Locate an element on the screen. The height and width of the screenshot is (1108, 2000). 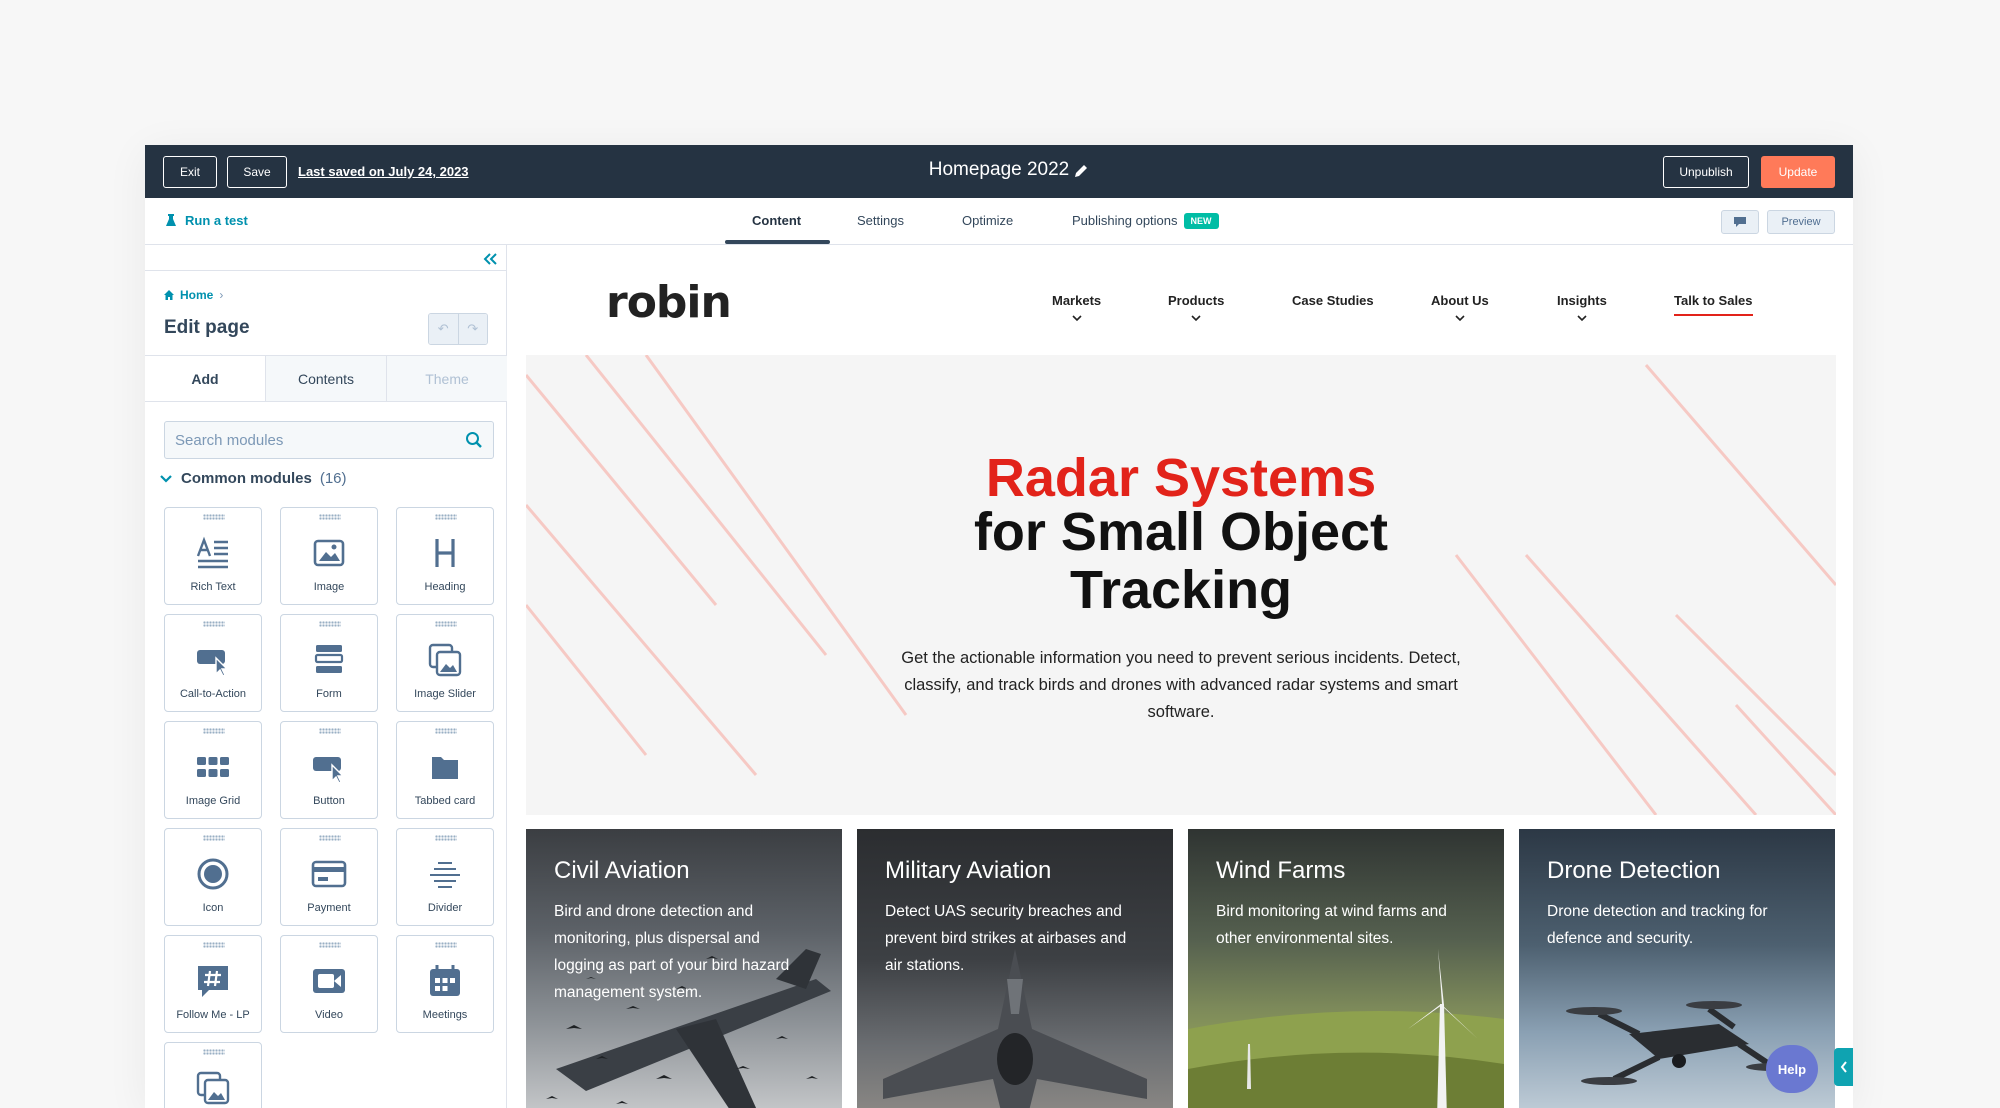
nav-case-studies: Case Studies is located at coordinates (1333, 300).